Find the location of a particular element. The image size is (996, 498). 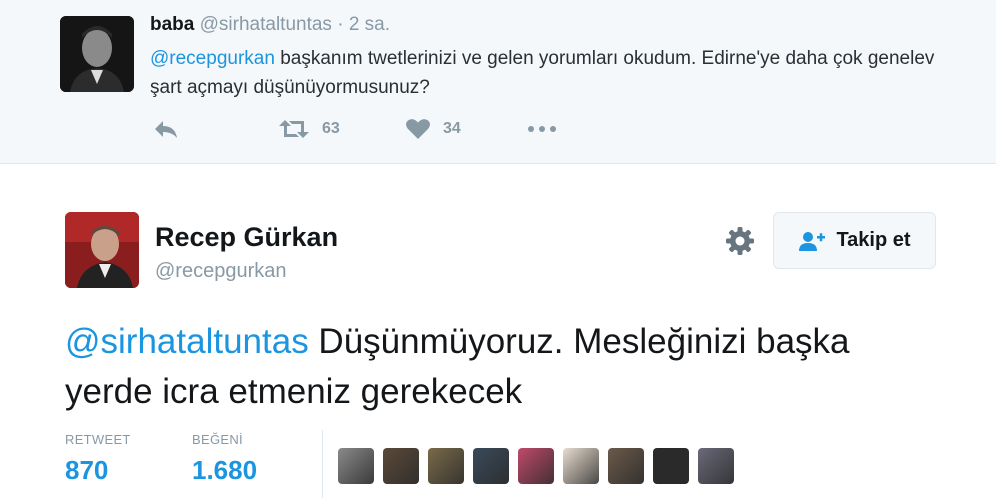

mention-link: @recepgurkan is located at coordinates (212, 58).